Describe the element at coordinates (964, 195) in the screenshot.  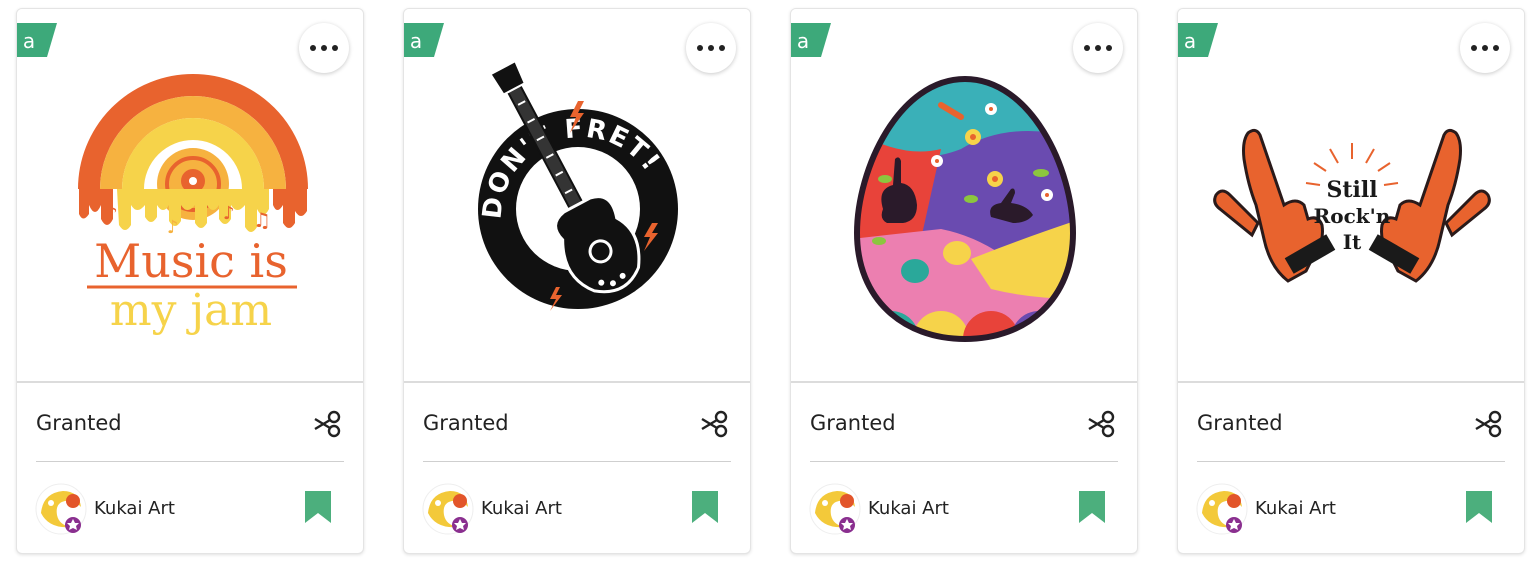
I see `card-image-easter-egg: a` at that location.